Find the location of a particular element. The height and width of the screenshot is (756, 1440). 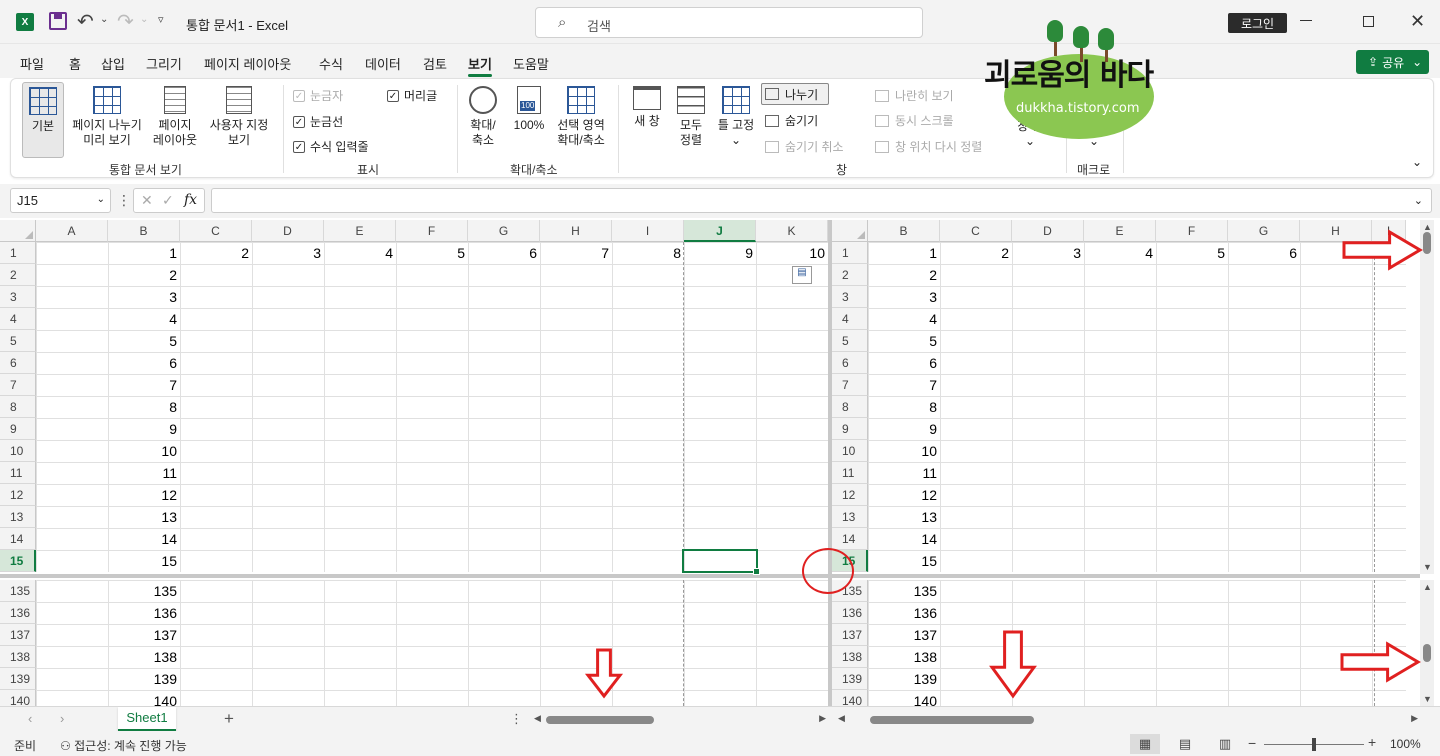

cell-value: 15 is located at coordinates (904, 561).